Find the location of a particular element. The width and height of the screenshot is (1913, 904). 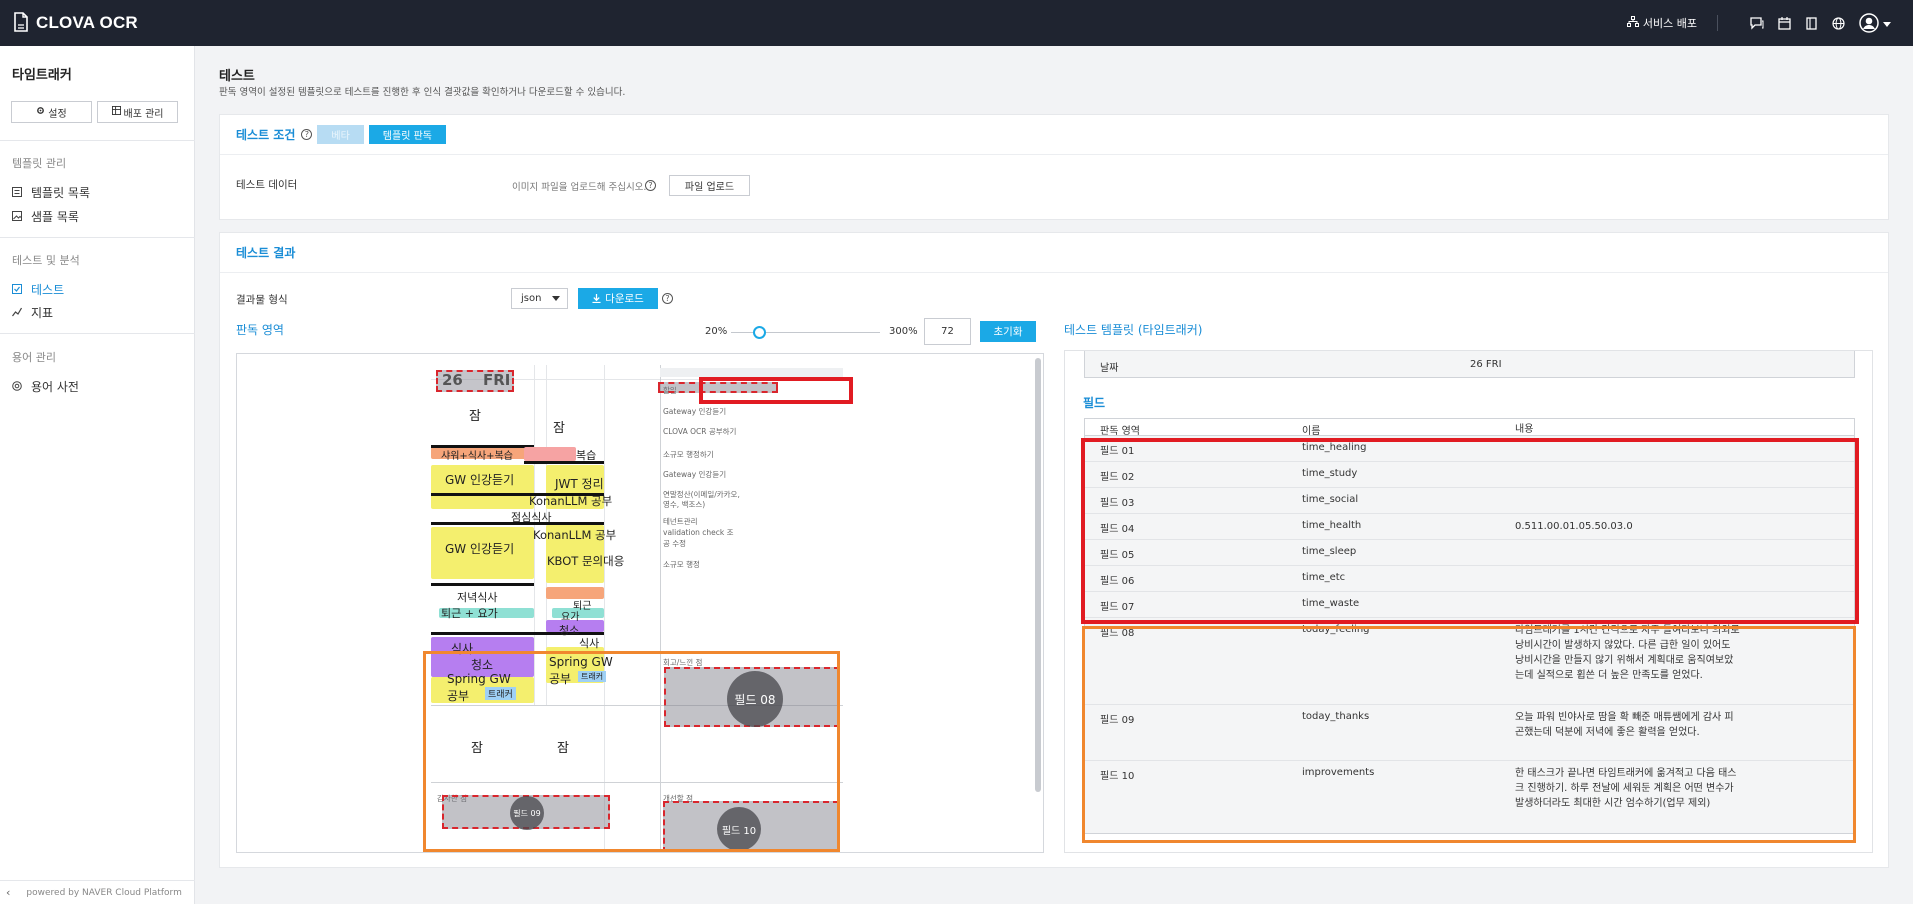

download-button: 다운로드 is located at coordinates (618, 298).